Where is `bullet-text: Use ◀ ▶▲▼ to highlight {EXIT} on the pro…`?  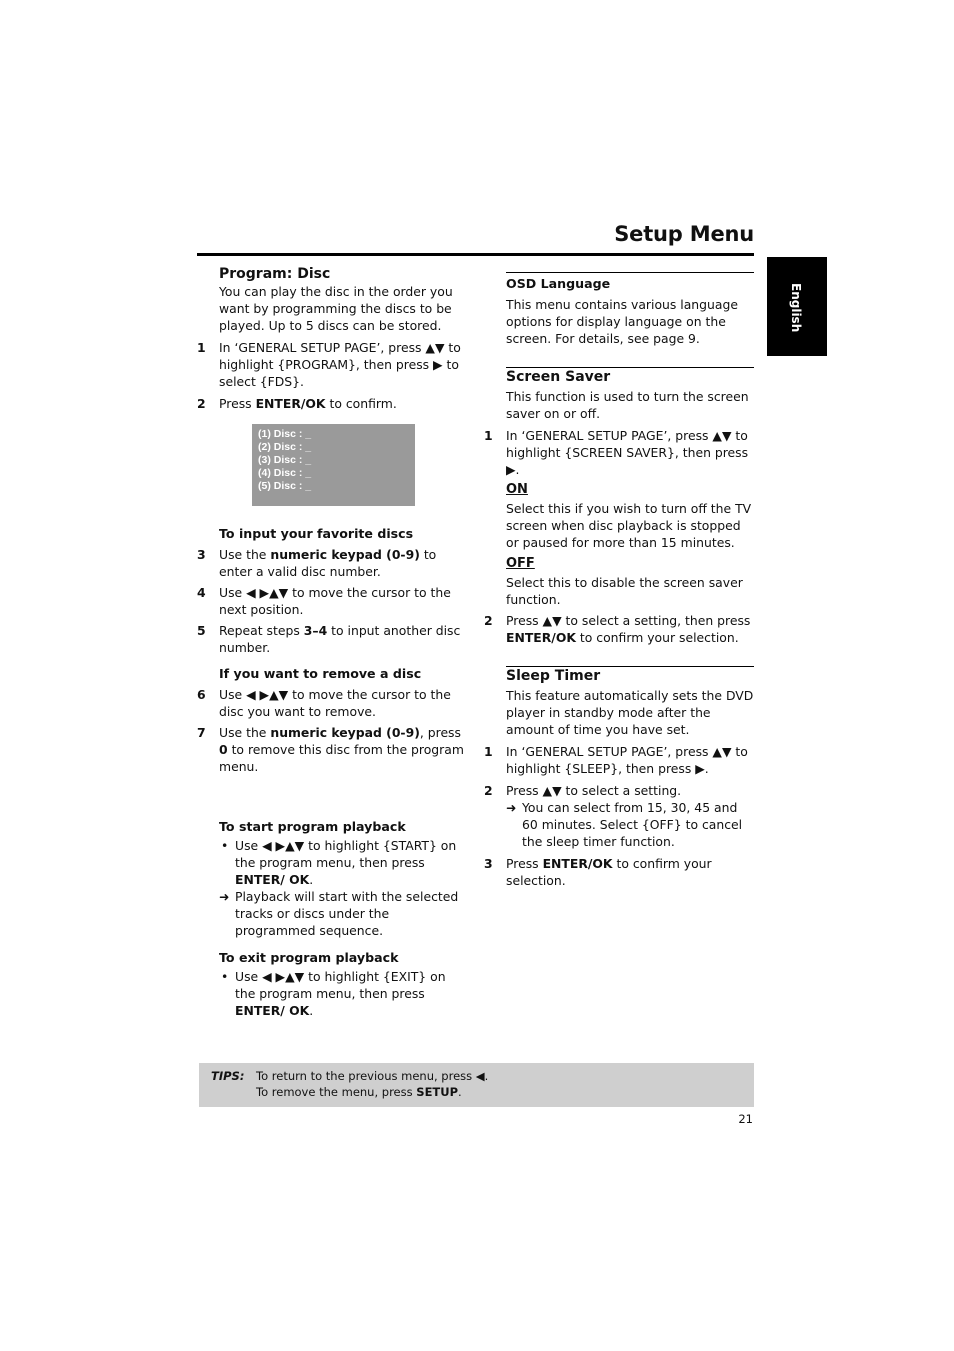
bullet-text: Use ◀ ▶▲▼ to highlight {EXIT} on the pro… is located at coordinates (340, 985).